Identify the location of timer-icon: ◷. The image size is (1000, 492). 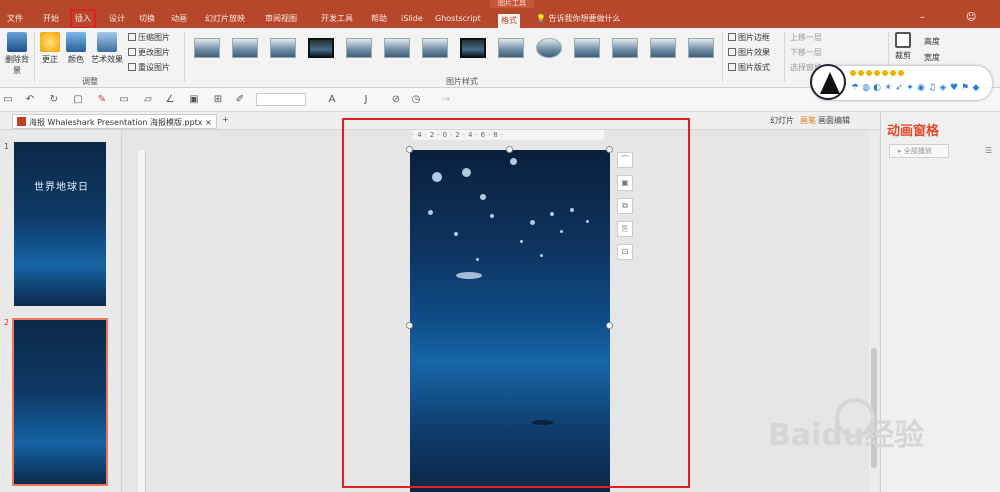
(416, 100).